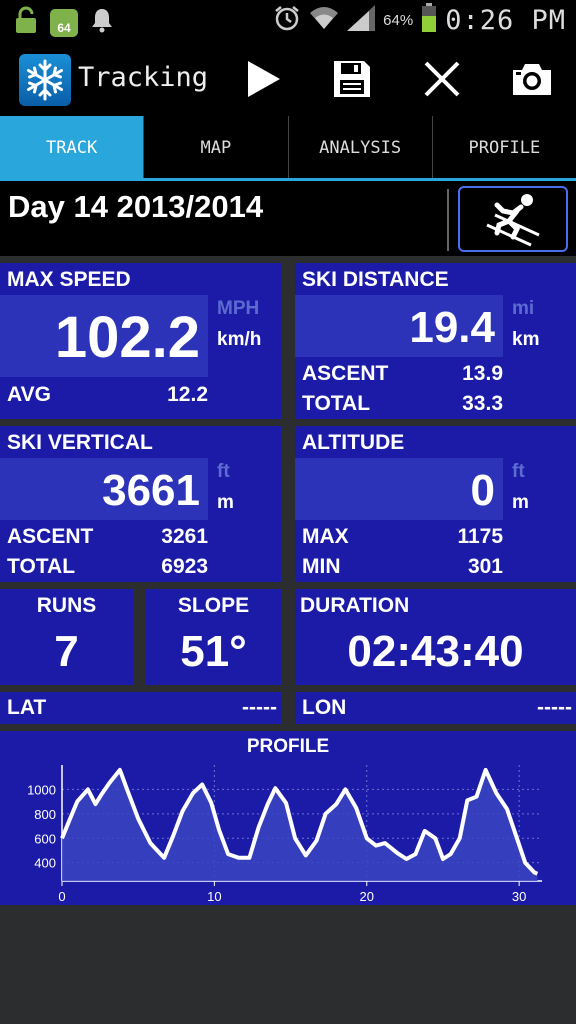 The width and height of the screenshot is (576, 1024). I want to click on chart-xtick-label: 20, so click(367, 896).